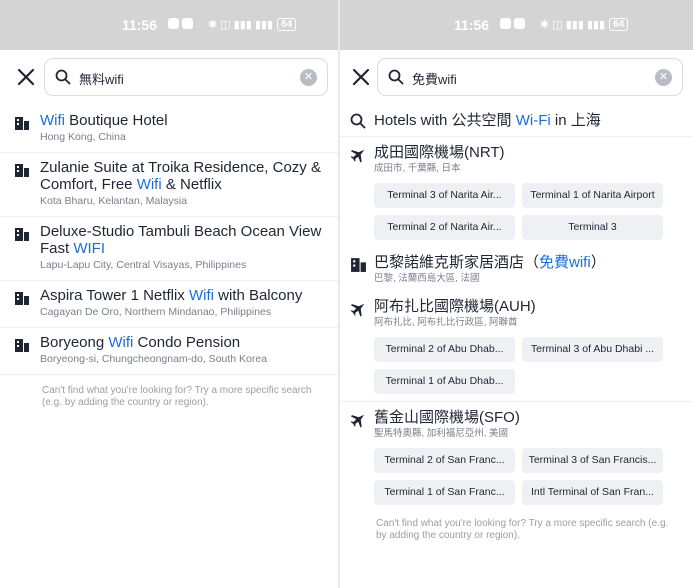  What do you see at coordinates (455, 306) in the screenshot?
I see `airport-title: 阿布扎比國際機場(AUH)` at bounding box center [455, 306].